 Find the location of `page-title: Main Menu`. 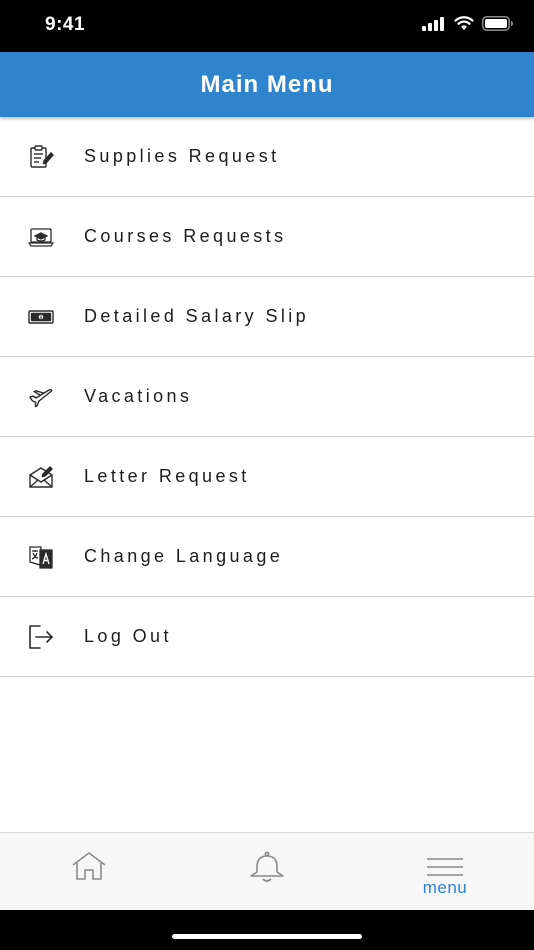

page-title: Main Menu is located at coordinates (267, 84).